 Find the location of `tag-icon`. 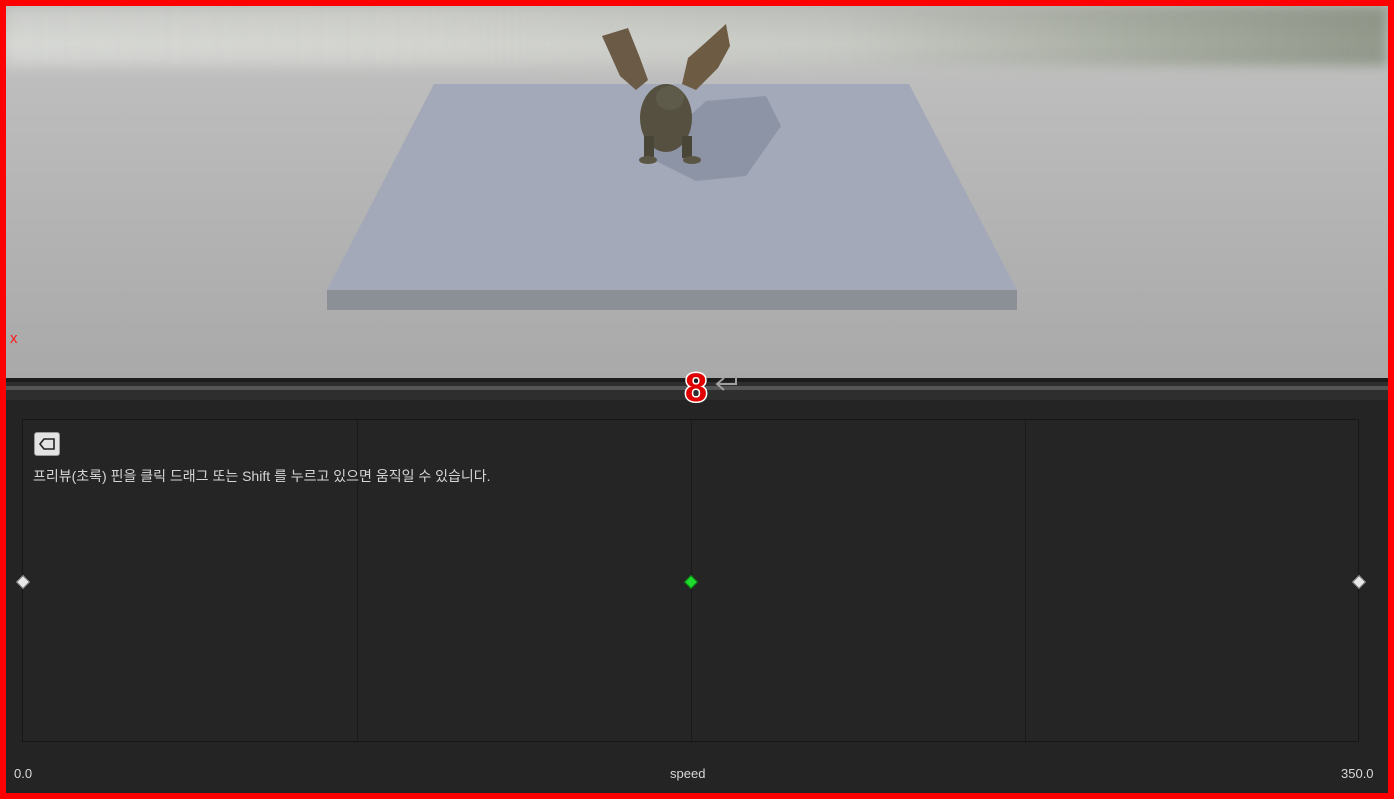

tag-icon is located at coordinates (46, 444).